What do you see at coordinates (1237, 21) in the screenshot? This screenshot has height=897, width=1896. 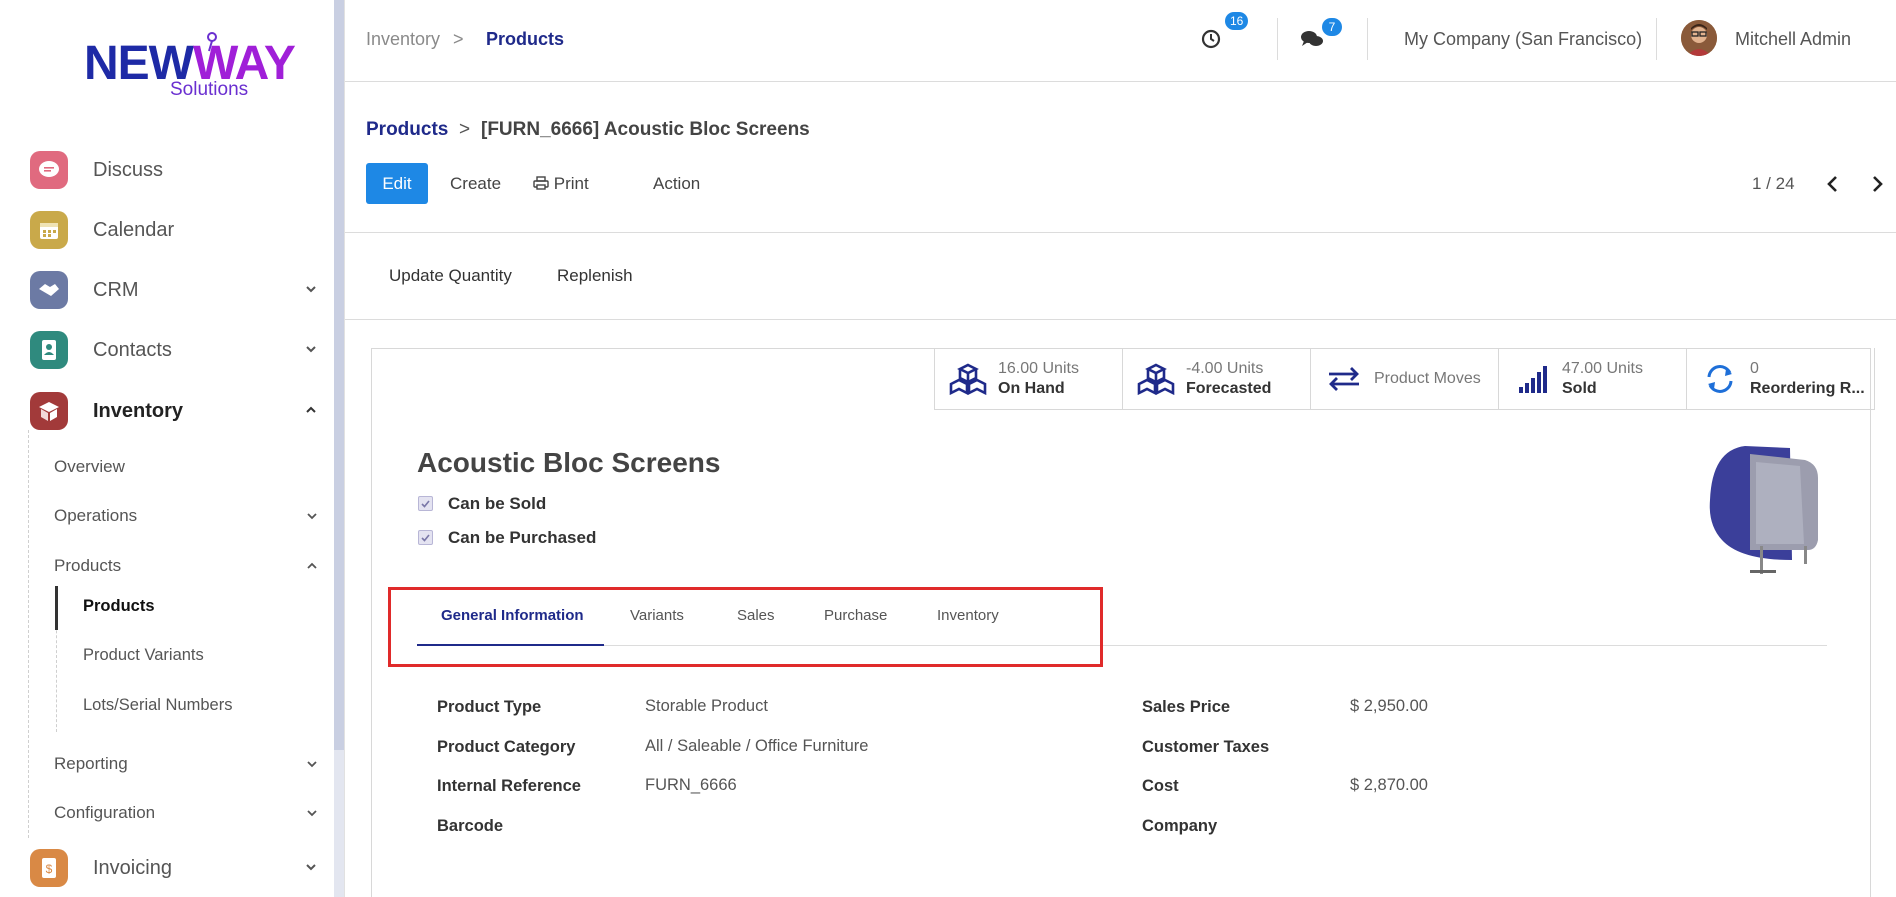 I see `activity-count-badge: 16` at bounding box center [1237, 21].